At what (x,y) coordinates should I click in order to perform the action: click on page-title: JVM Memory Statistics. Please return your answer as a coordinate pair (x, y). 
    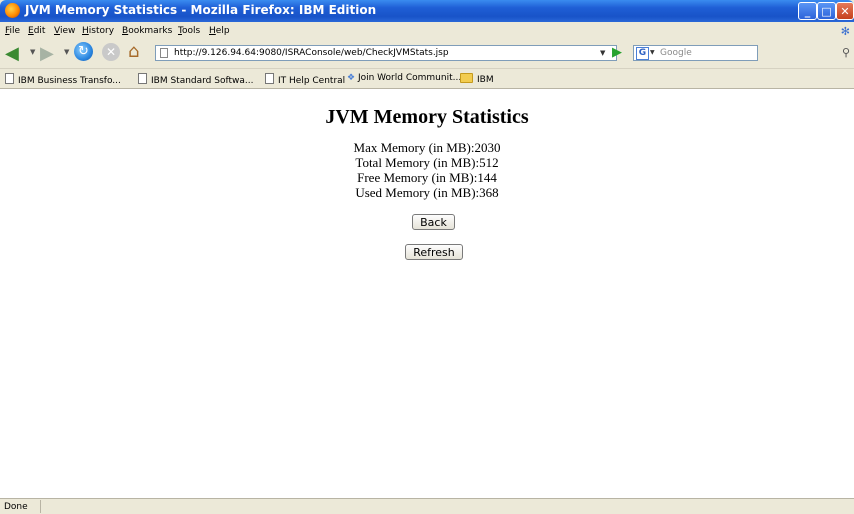
    Looking at the image, I should click on (427, 117).